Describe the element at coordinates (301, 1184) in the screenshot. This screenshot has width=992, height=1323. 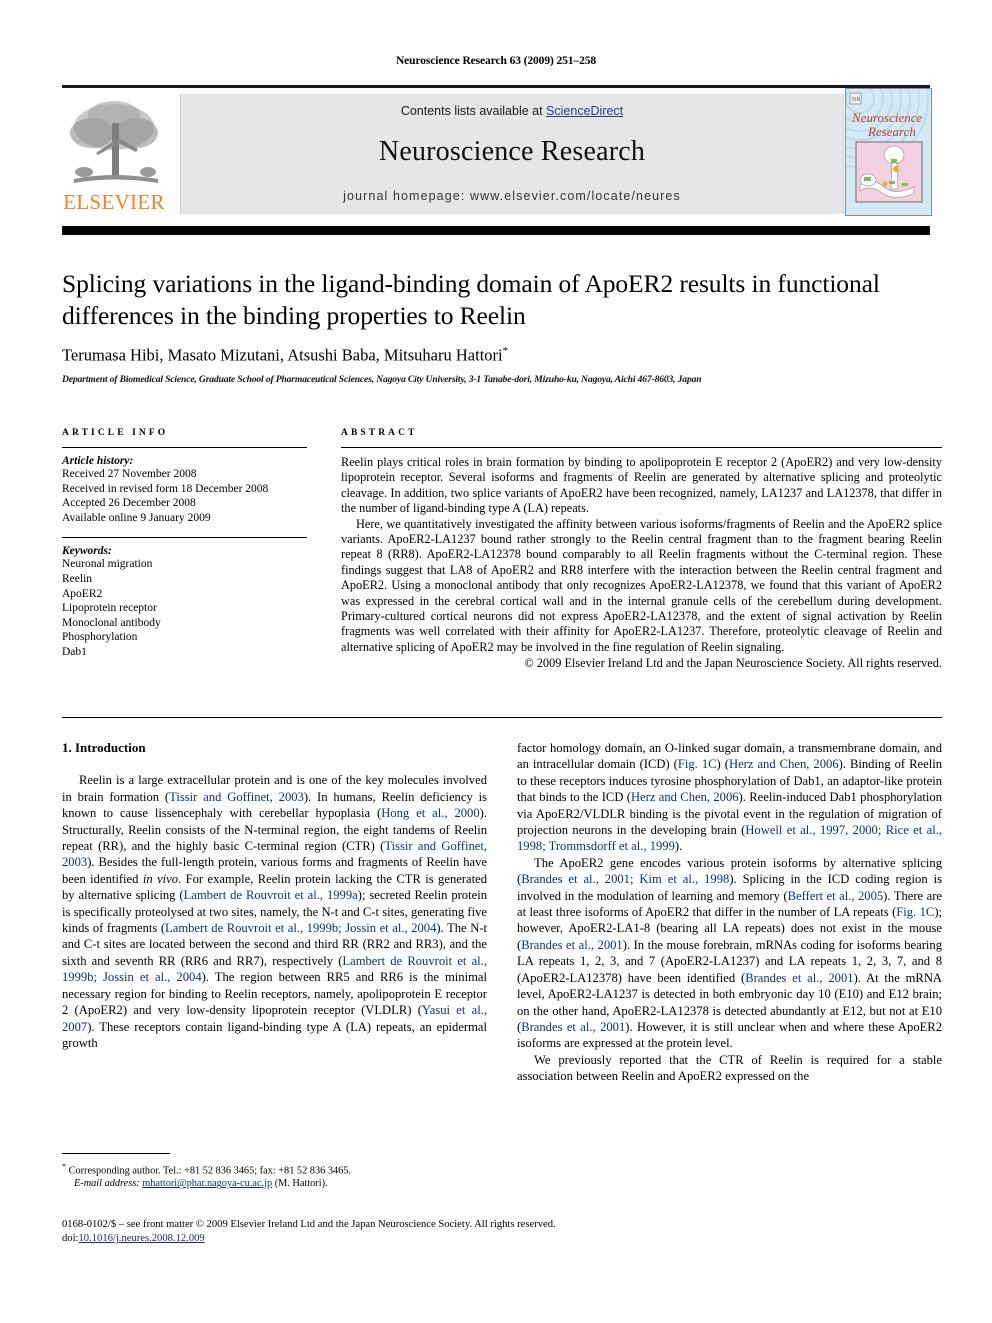
I see `email-owner: (M. Hattori).` at that location.